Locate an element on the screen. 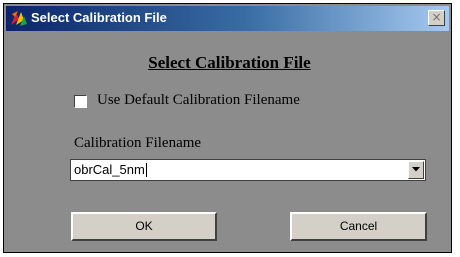  close-icon: × is located at coordinates (436, 17).